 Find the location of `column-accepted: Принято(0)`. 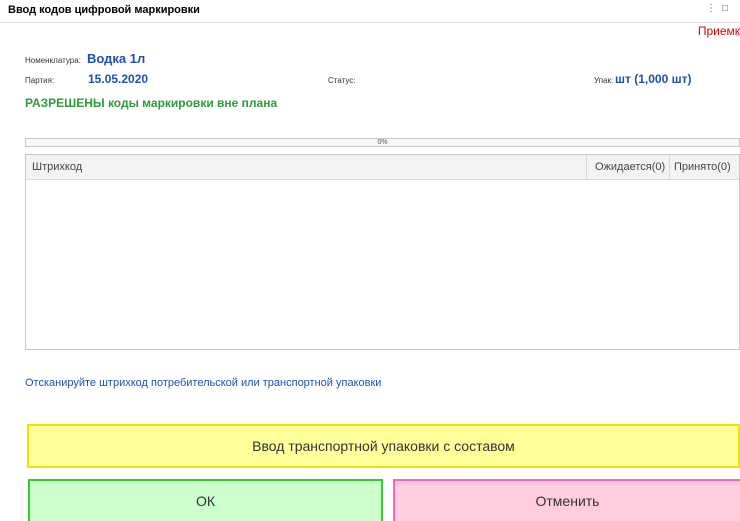

column-accepted: Принято(0) is located at coordinates (702, 167).